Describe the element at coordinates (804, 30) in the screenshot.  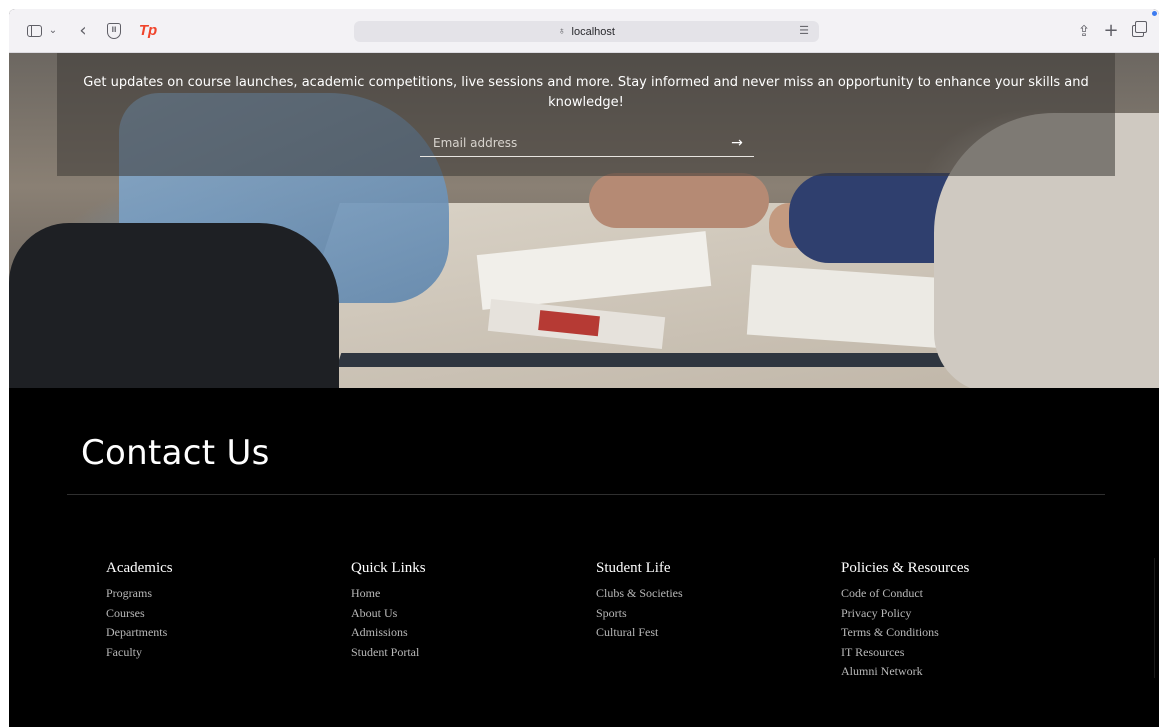
I see `reader-icon: ☰` at that location.